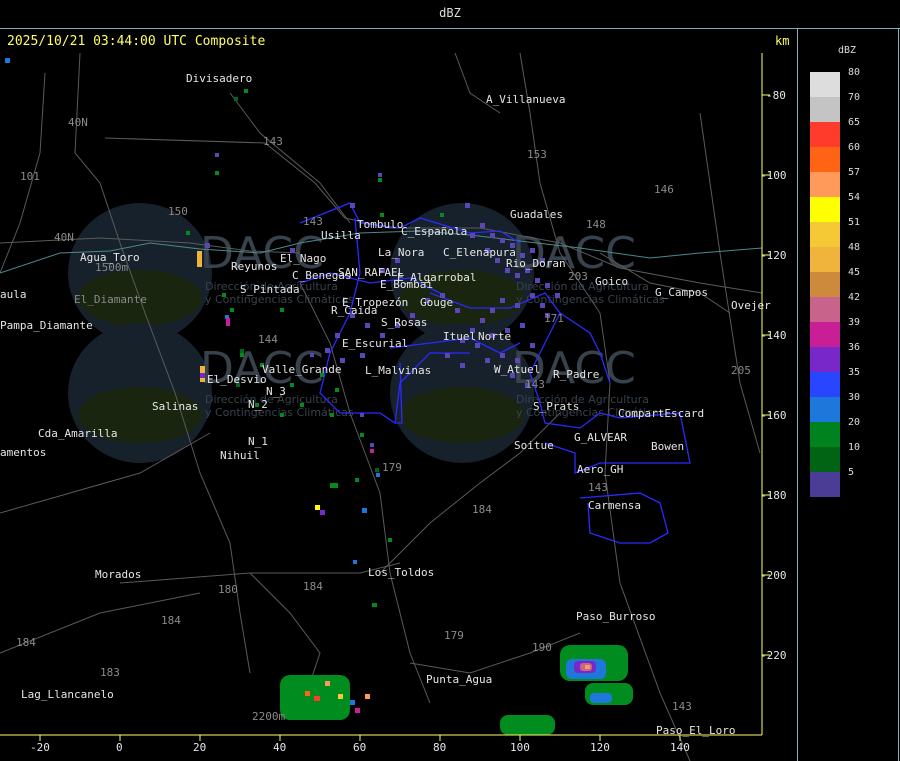 The width and height of the screenshot is (900, 761). Describe the element at coordinates (854, 172) in the screenshot. I see `legend-label: 57` at that location.